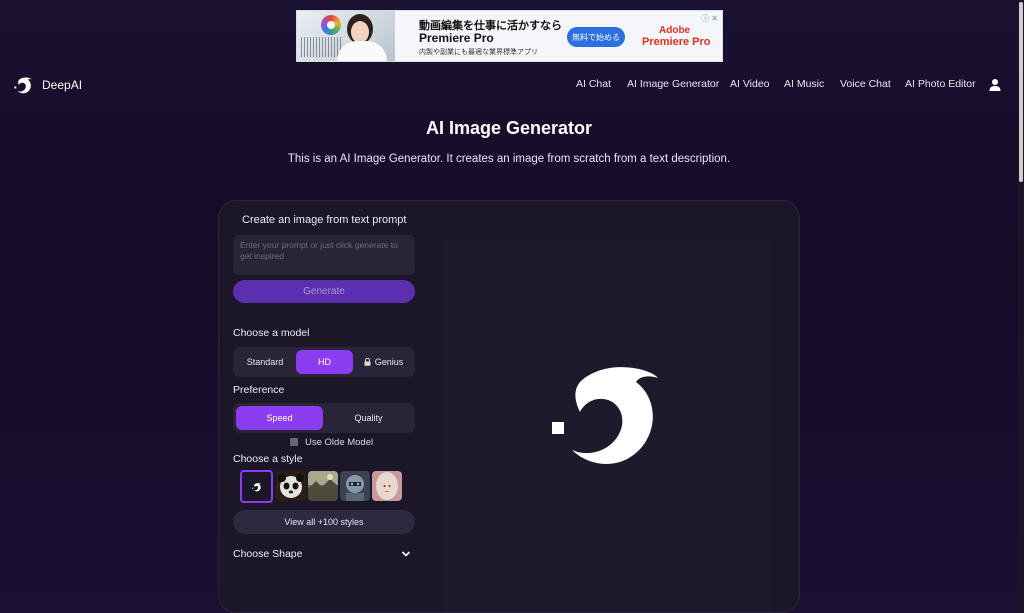  I want to click on model-standard: Standard, so click(265, 362).